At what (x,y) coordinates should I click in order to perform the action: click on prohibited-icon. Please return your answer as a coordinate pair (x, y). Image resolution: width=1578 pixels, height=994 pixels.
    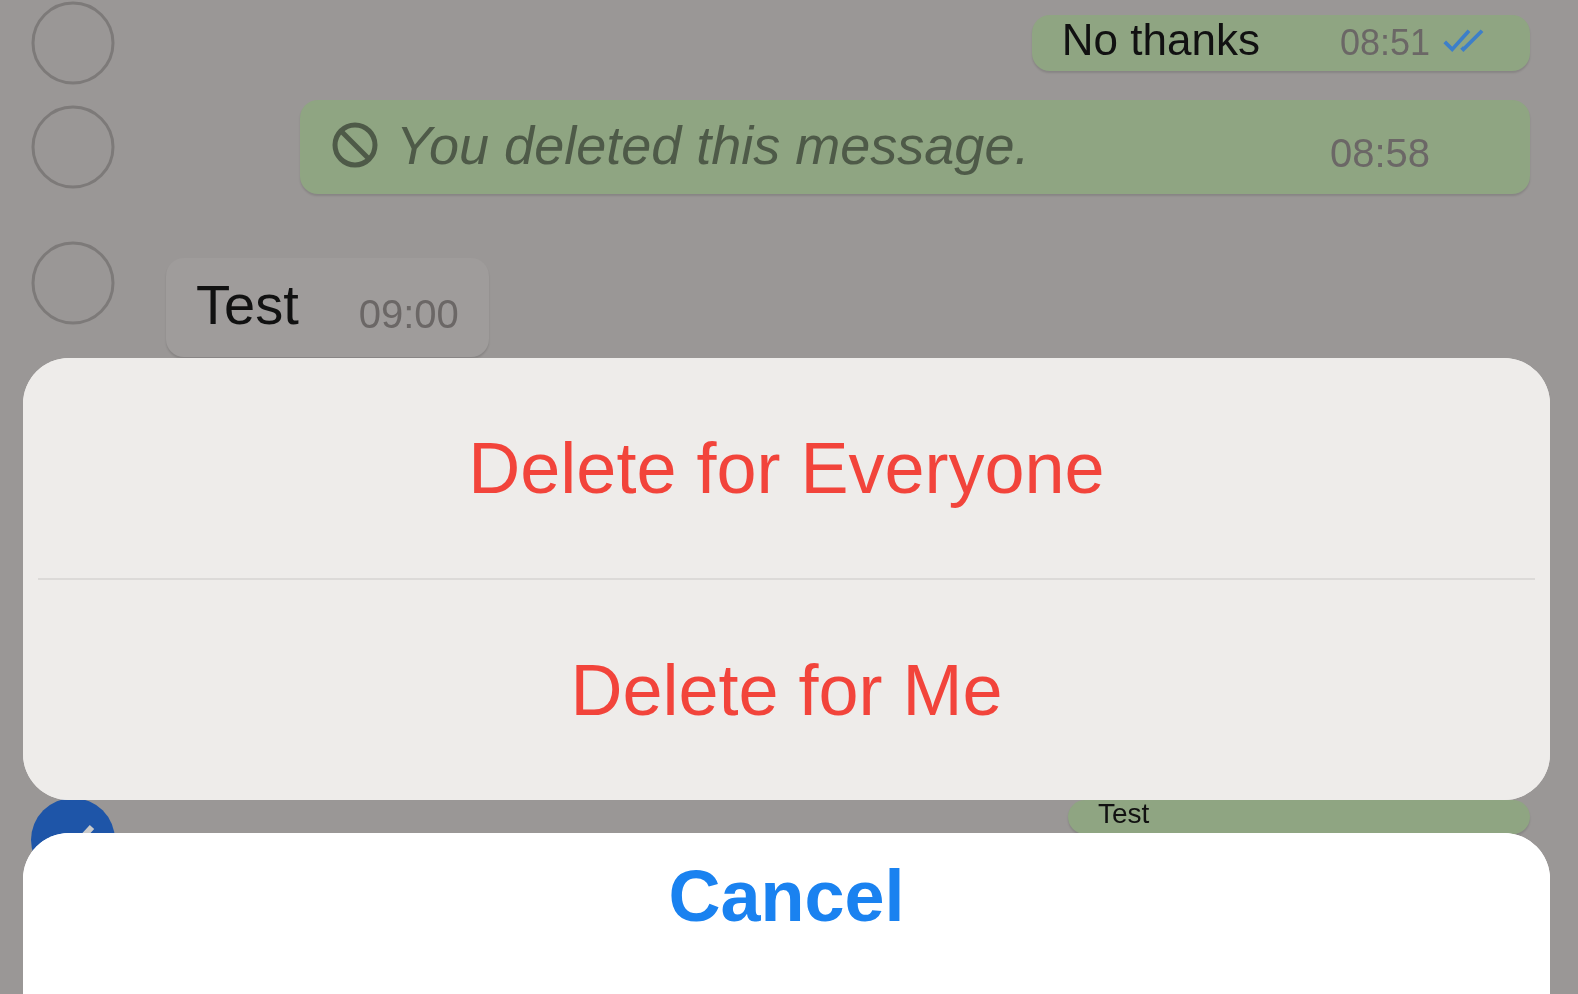
    Looking at the image, I should click on (355, 145).